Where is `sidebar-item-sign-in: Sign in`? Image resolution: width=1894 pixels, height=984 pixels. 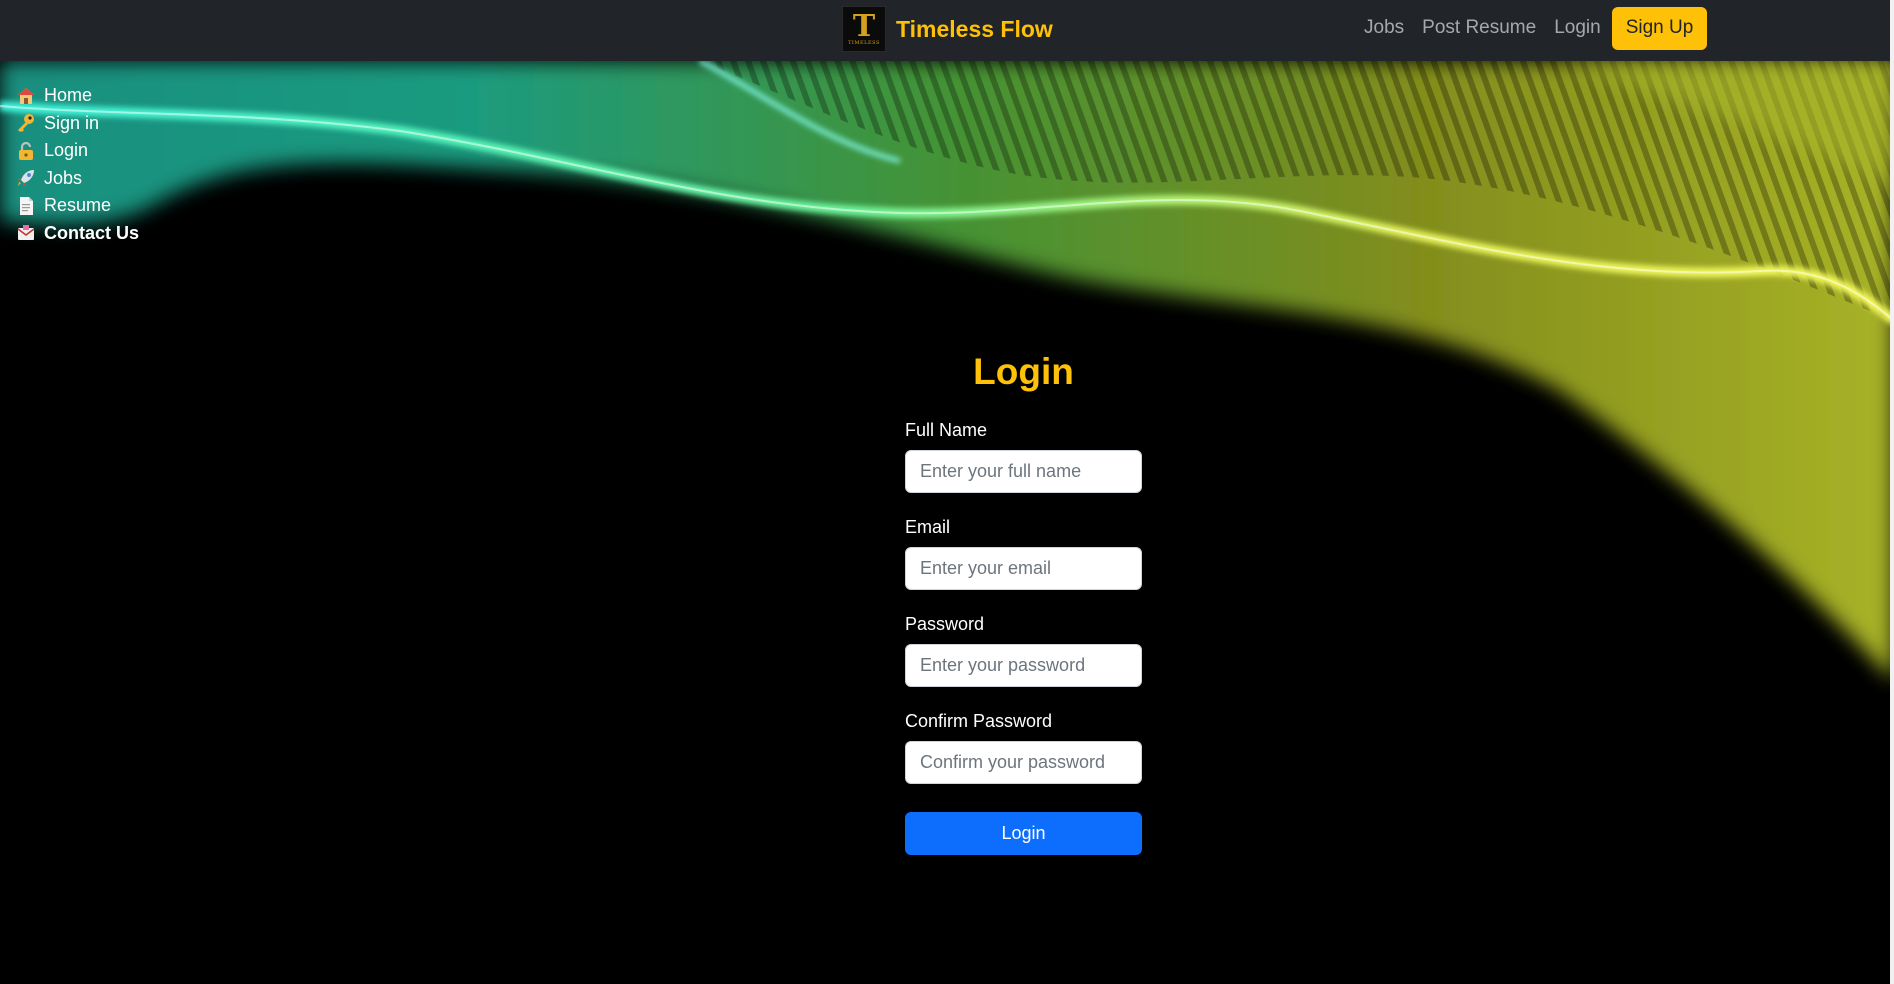
sidebar-item-sign-in: Sign in is located at coordinates (77, 124).